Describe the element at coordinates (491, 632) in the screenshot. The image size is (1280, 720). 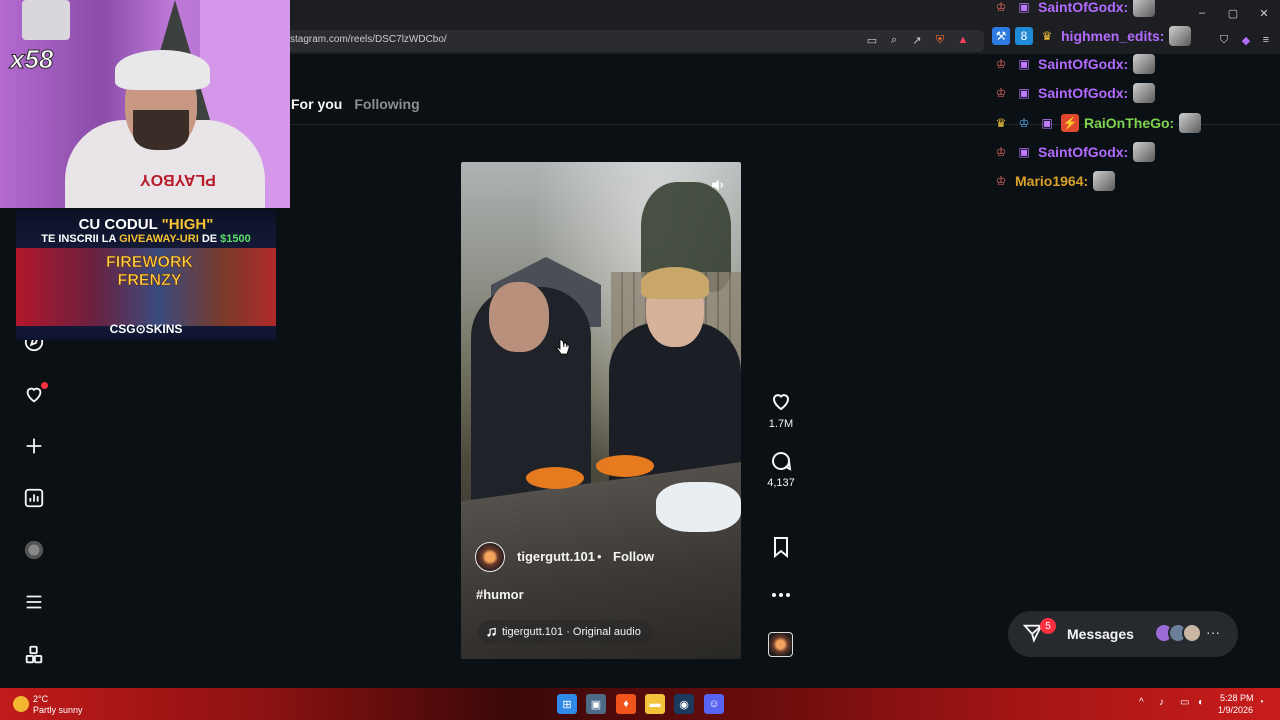
I see `music-note-icon` at that location.